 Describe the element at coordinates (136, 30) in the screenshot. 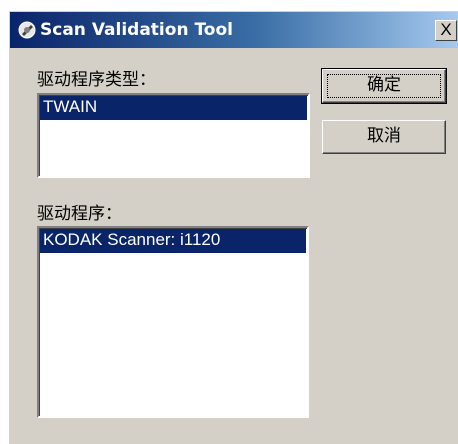

I see `window-title: Scan Validation Tool` at that location.